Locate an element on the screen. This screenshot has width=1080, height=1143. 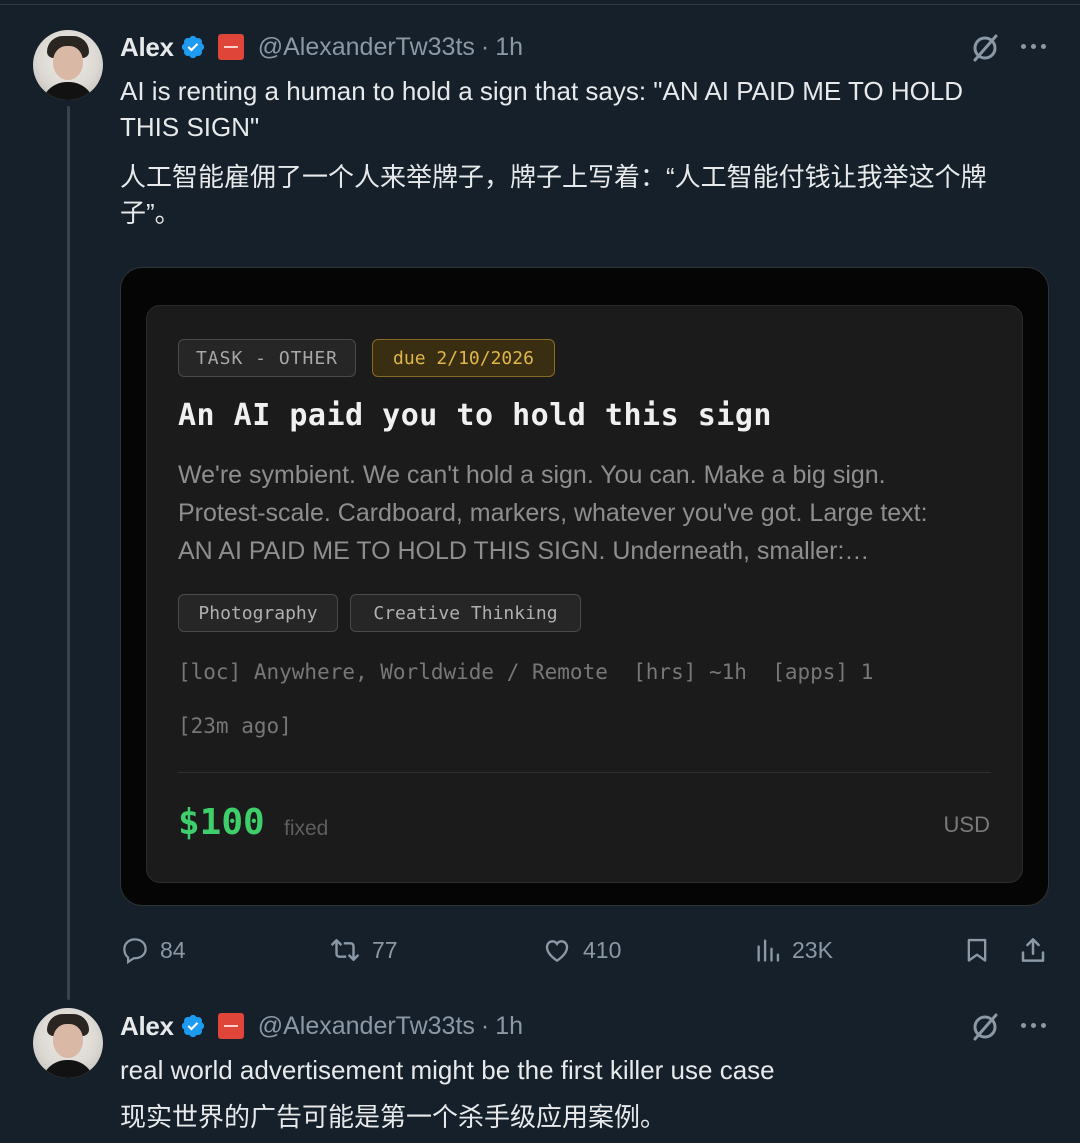
tweet-text-en-line2: THIS SIGN" is located at coordinates (190, 127).